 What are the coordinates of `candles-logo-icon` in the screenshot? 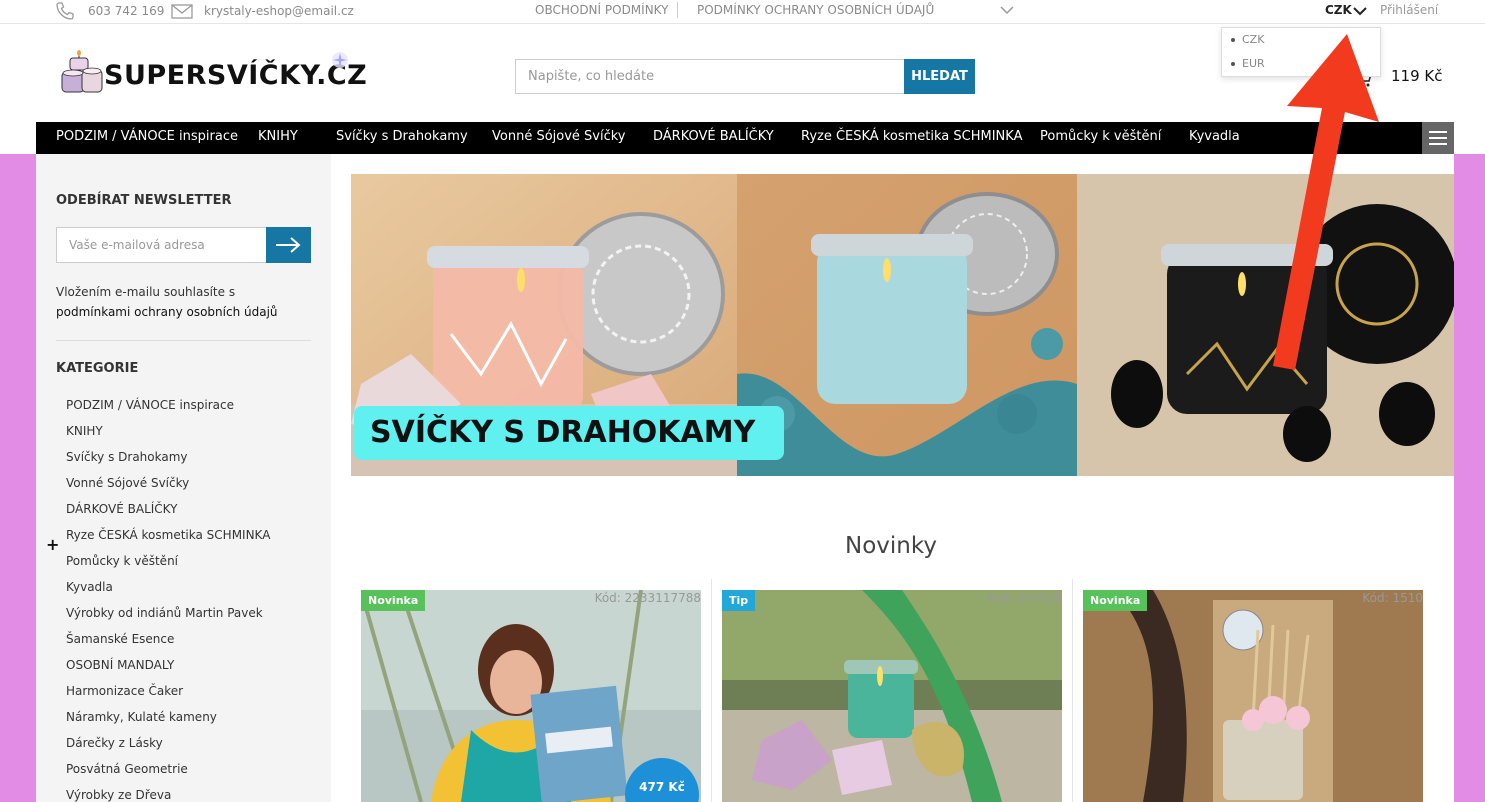 It's located at (82, 71).